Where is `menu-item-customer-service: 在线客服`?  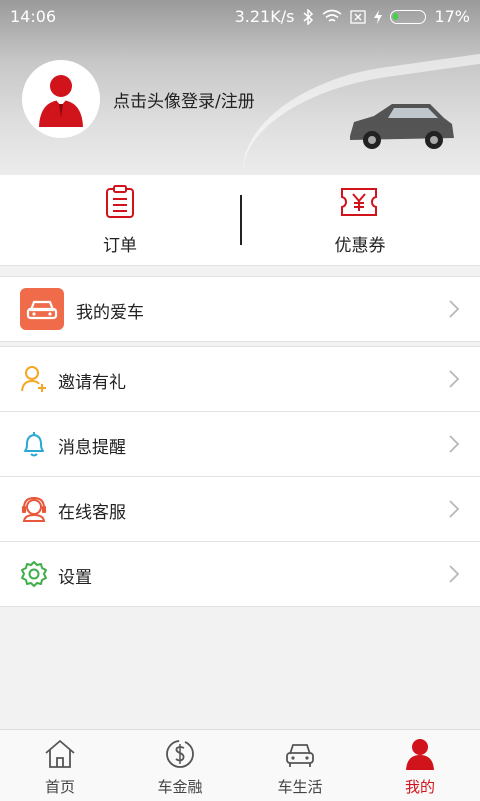
menu-item-customer-service: 在线客服 is located at coordinates (240, 509).